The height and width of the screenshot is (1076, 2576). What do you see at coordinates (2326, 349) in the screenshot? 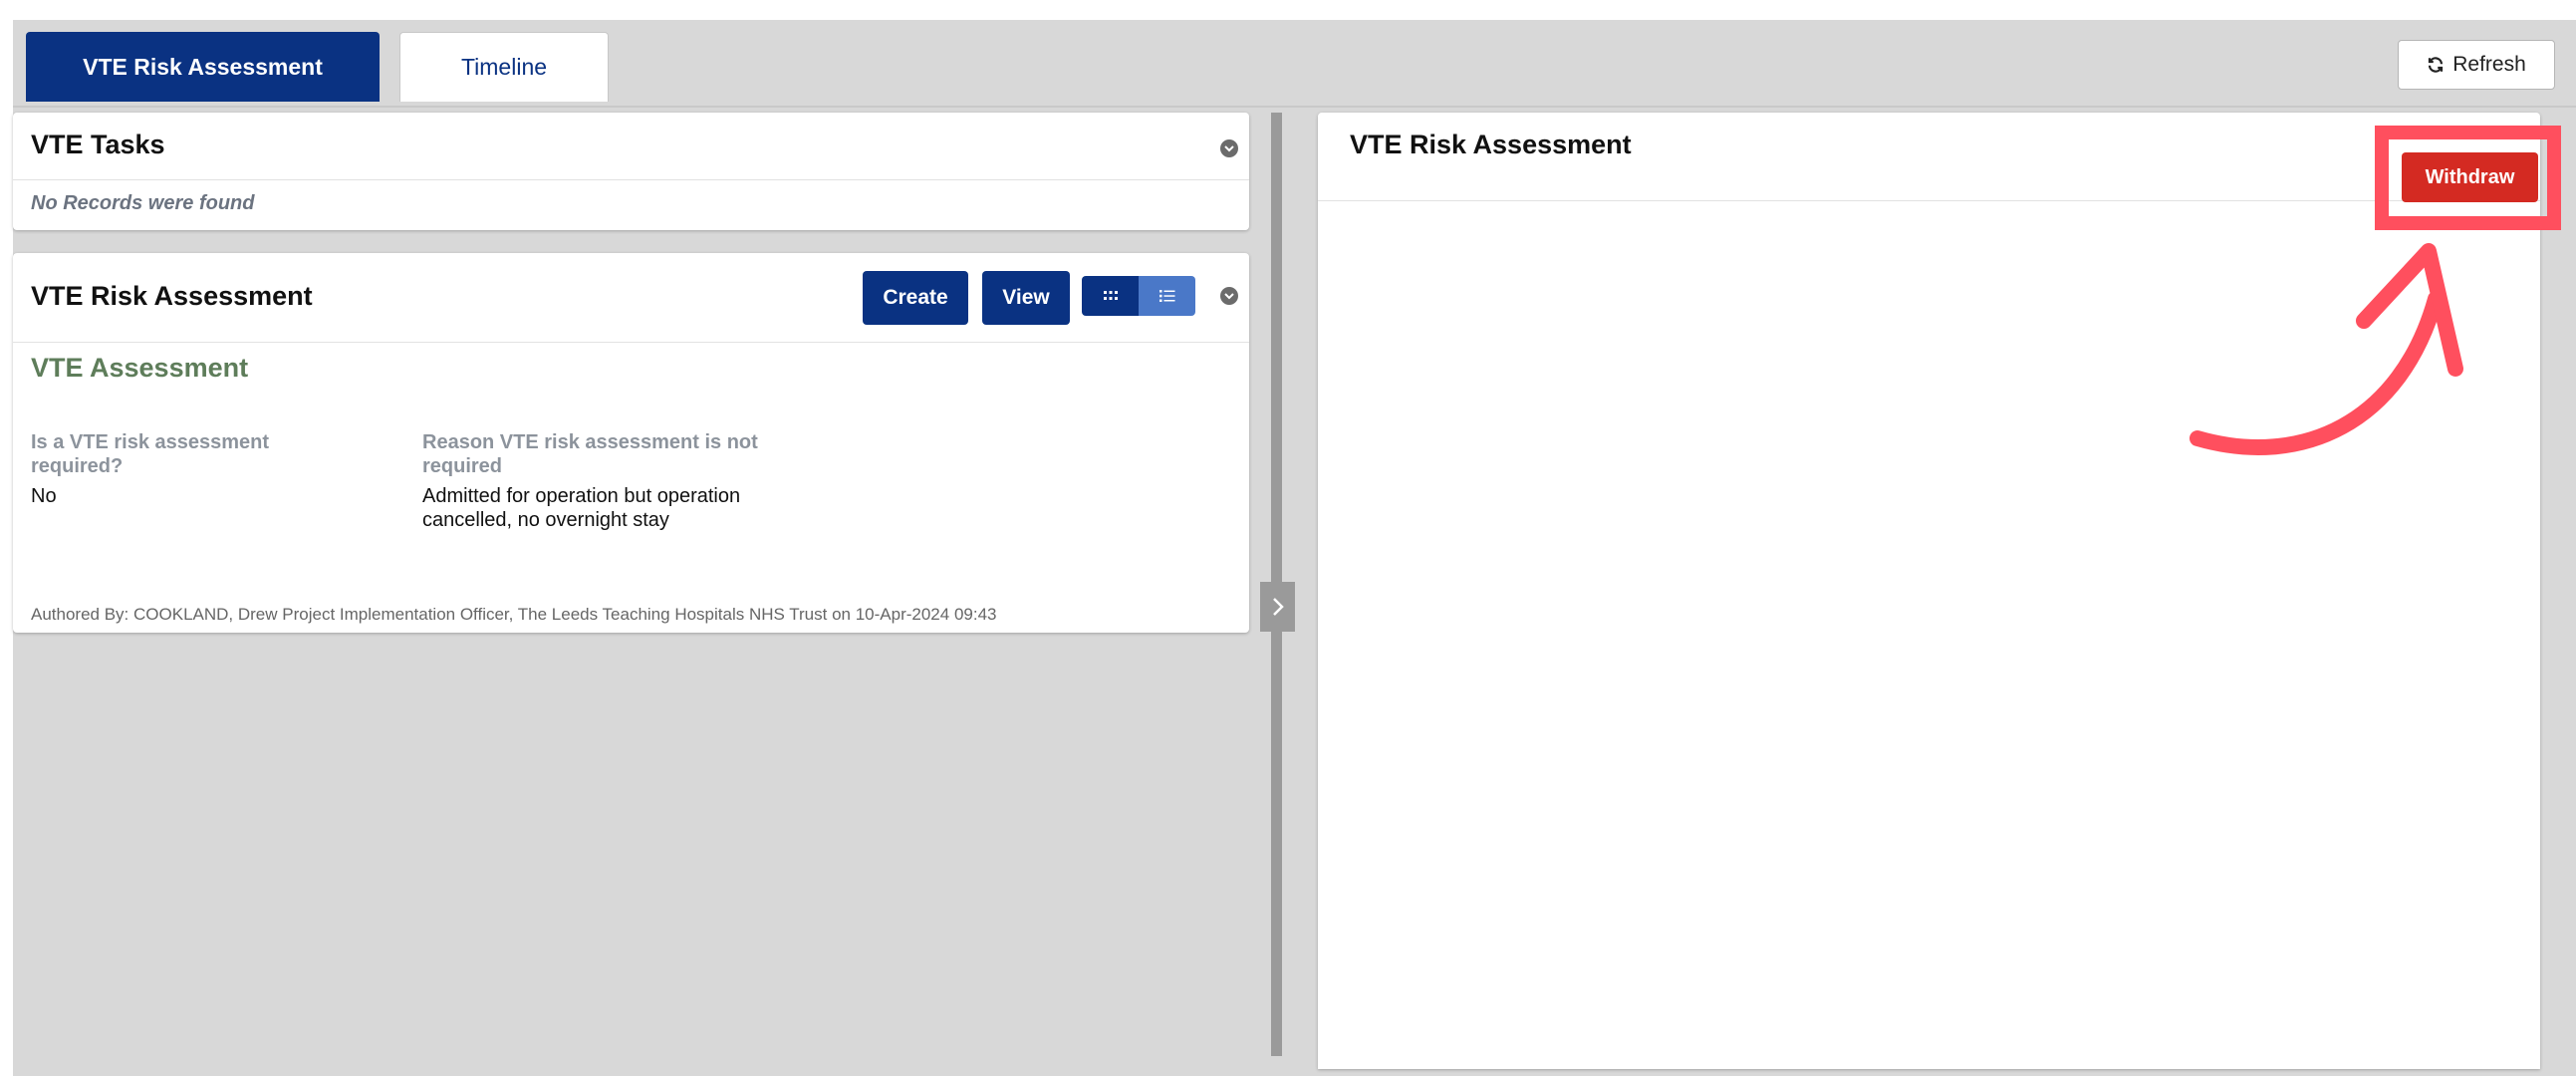
I see `annotation-arrow-icon` at bounding box center [2326, 349].